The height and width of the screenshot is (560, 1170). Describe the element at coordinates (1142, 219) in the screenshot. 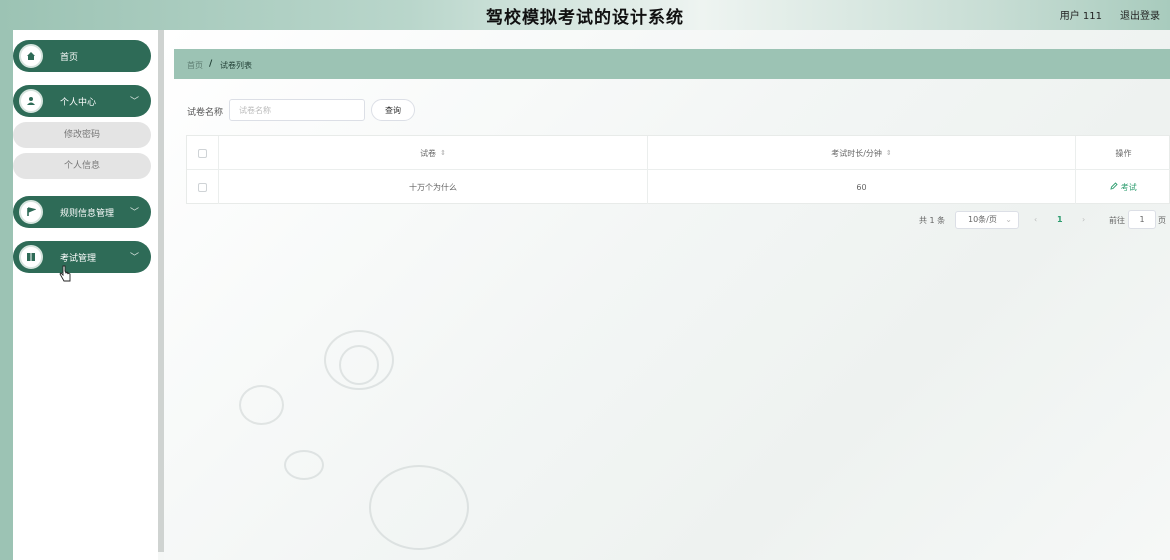

I see `goto-page-input: 1` at that location.